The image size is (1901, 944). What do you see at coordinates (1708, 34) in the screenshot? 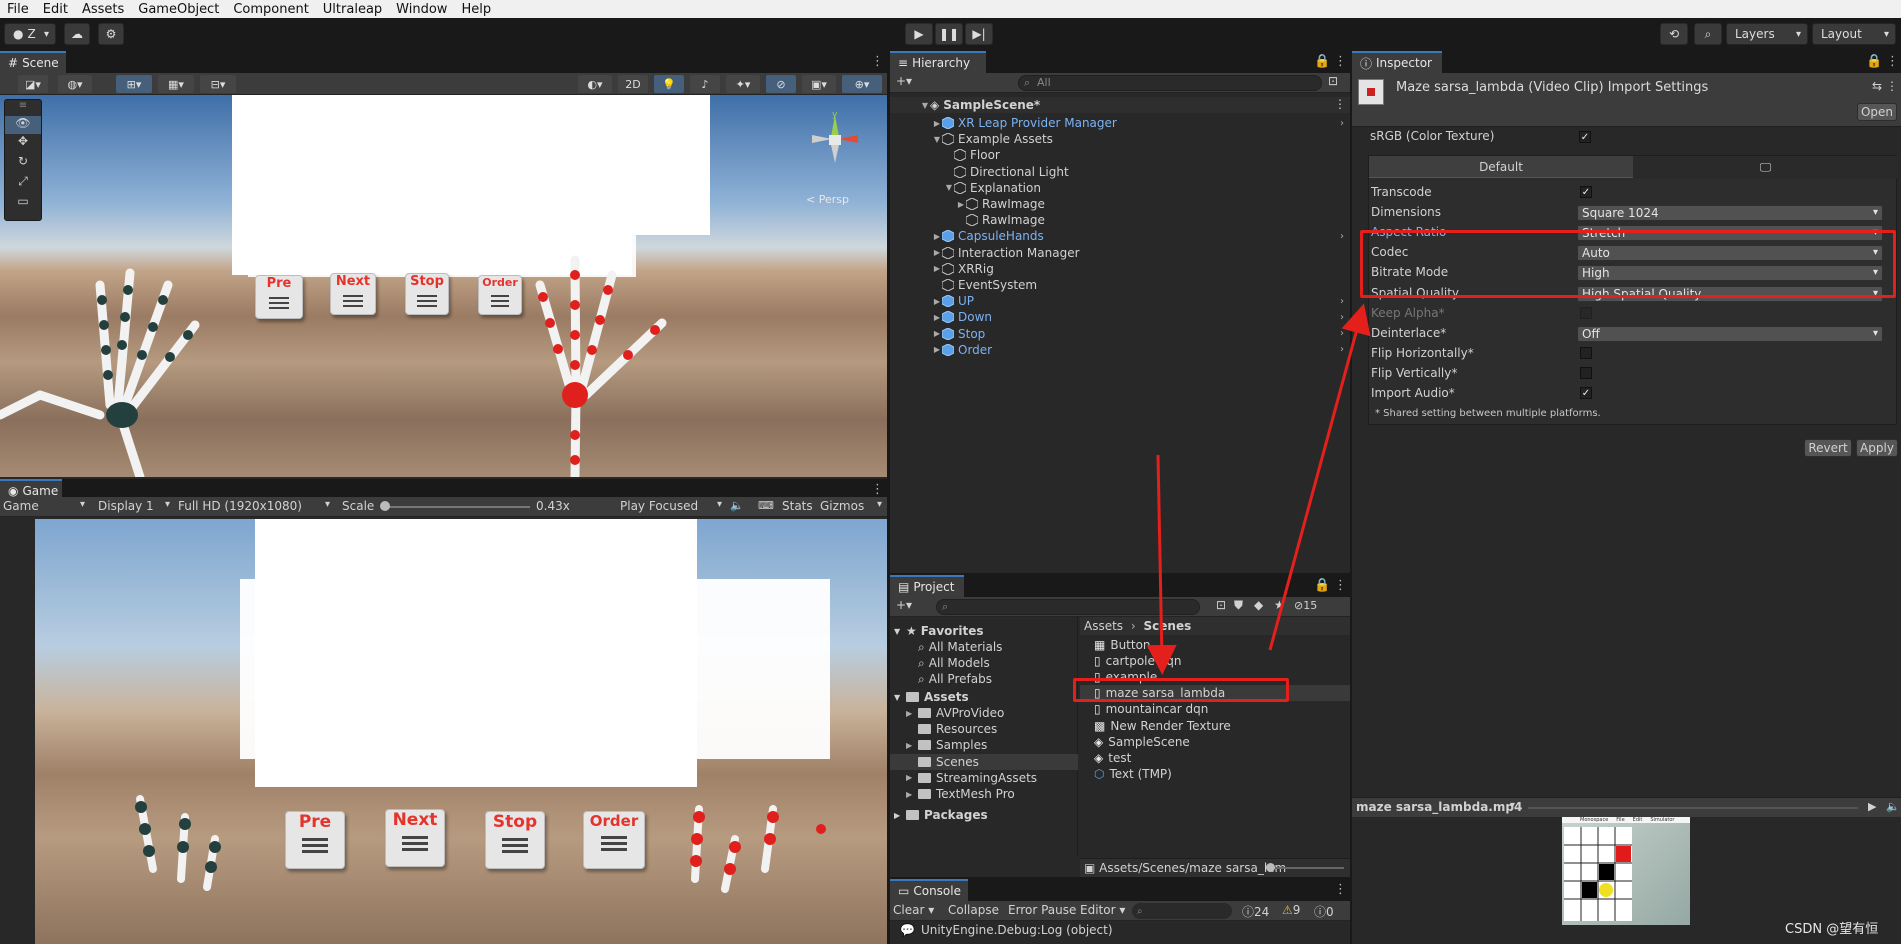
I see `search-icon: ⌕` at bounding box center [1708, 34].